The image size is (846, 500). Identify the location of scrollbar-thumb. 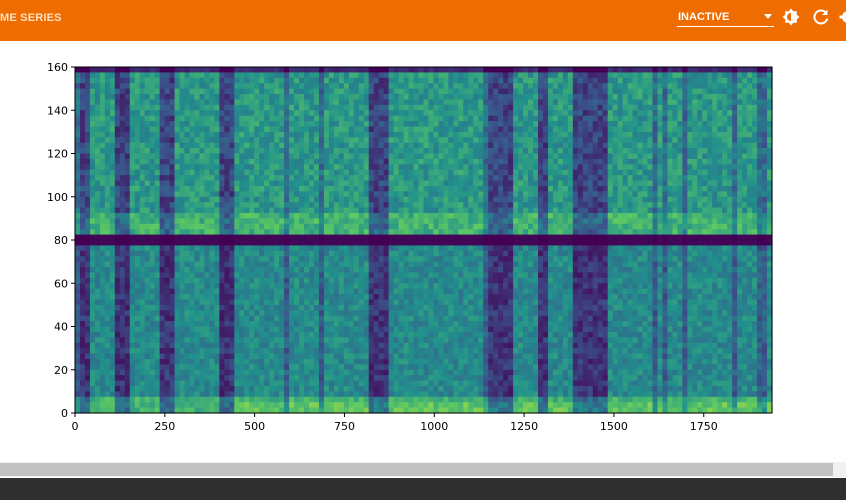
(416, 469).